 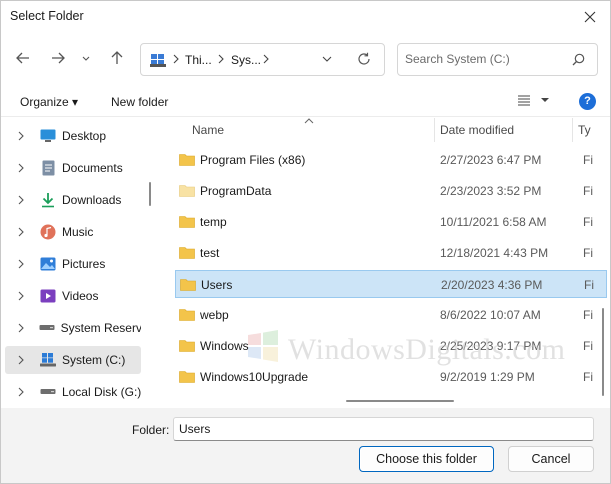 What do you see at coordinates (86, 58) in the screenshot?
I see `recent-locations-button` at bounding box center [86, 58].